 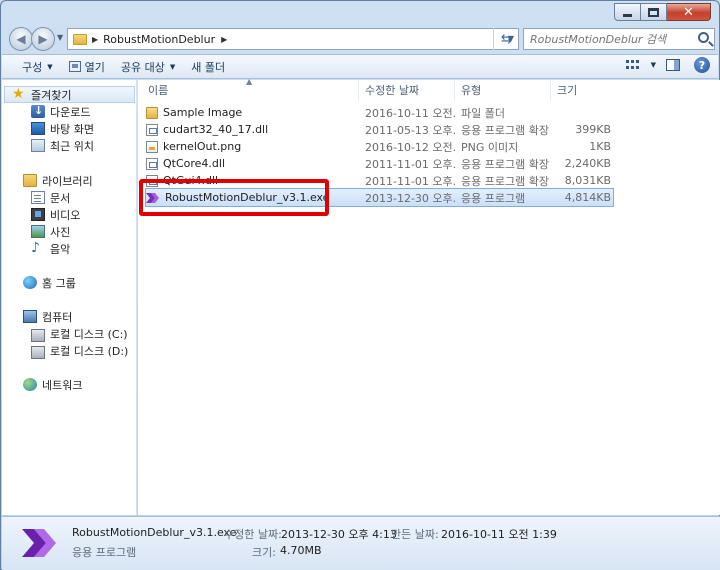 I want to click on toolbar-right: ▼ ?, so click(x=667, y=65).